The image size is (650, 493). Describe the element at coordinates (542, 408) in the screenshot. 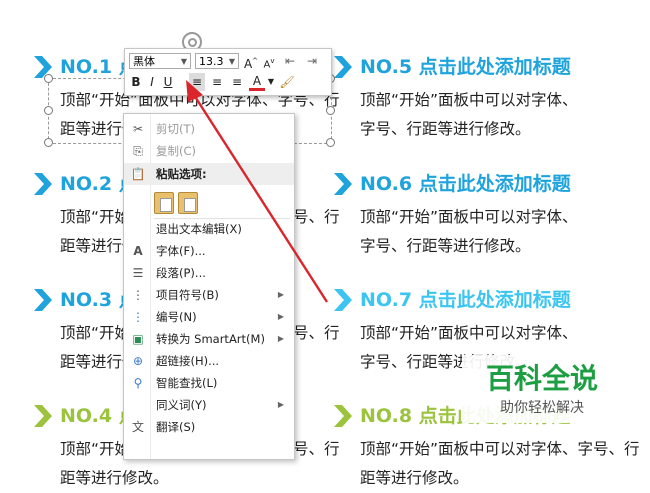

I see `watermark-subtitle: 助你轻松解决` at that location.